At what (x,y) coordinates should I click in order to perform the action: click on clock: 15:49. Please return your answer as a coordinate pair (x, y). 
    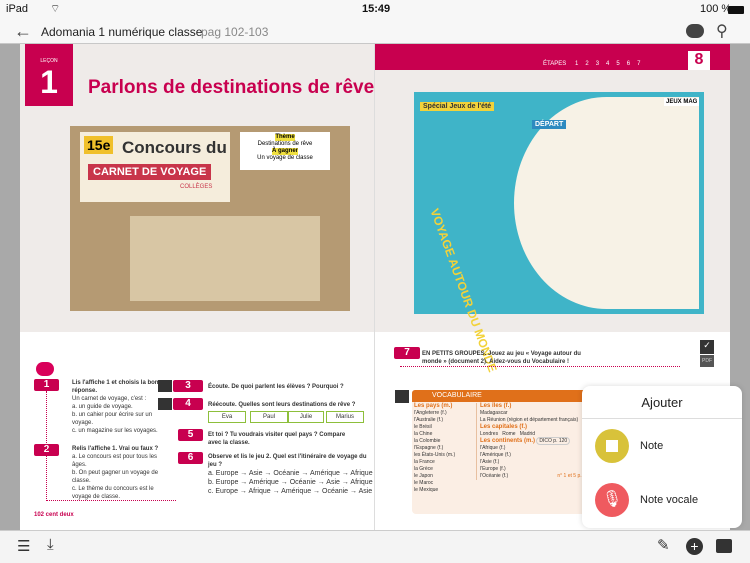
    Looking at the image, I should click on (376, 9).